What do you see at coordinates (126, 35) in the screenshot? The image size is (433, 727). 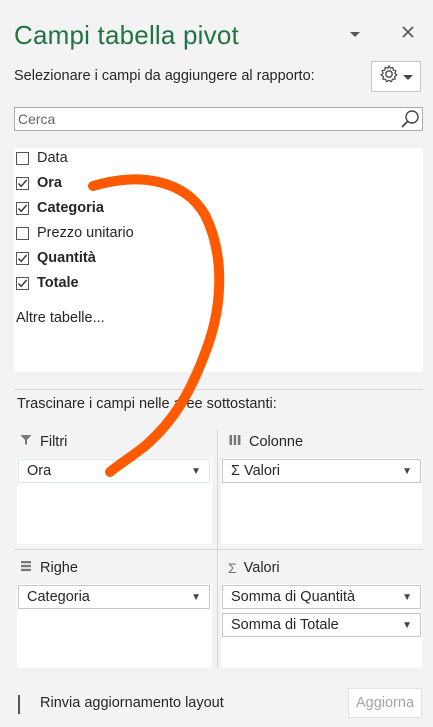 I see `panel-title: Campi tabella pivot` at bounding box center [126, 35].